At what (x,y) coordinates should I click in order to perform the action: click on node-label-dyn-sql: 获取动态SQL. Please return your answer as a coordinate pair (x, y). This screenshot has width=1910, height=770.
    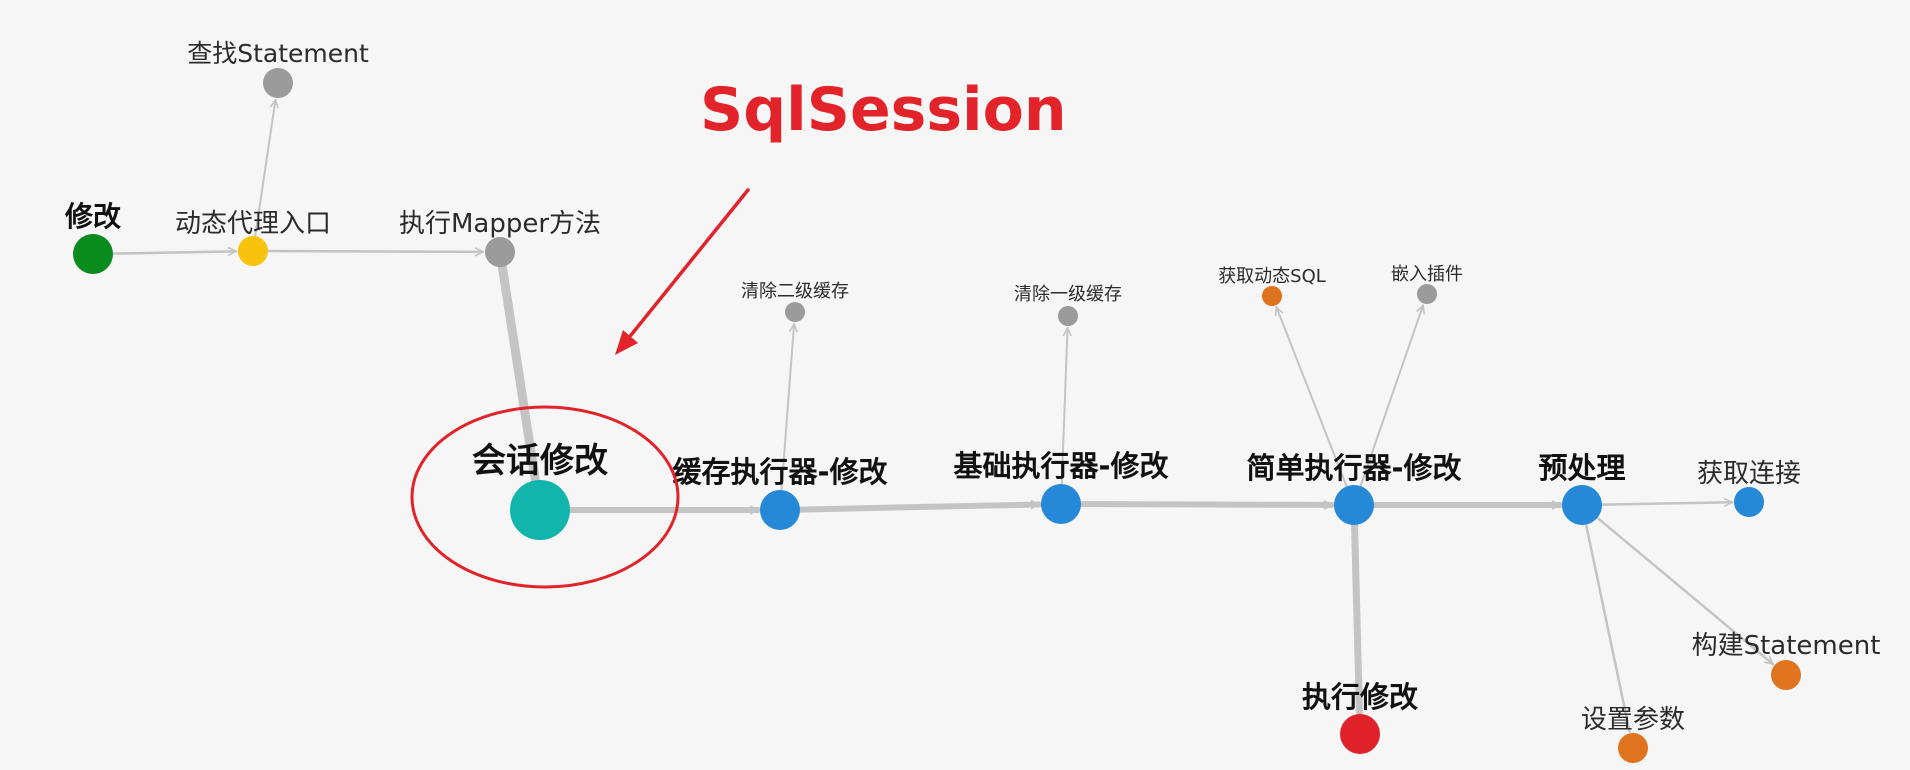
    Looking at the image, I should click on (1272, 276).